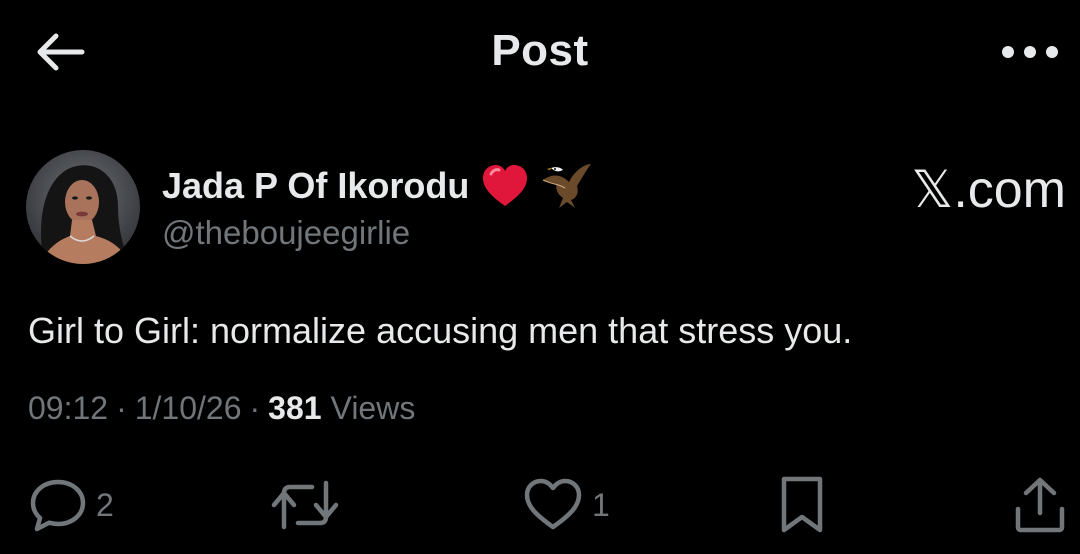 This screenshot has width=1080, height=554. What do you see at coordinates (105, 504) in the screenshot?
I see `reply-count: 2` at bounding box center [105, 504].